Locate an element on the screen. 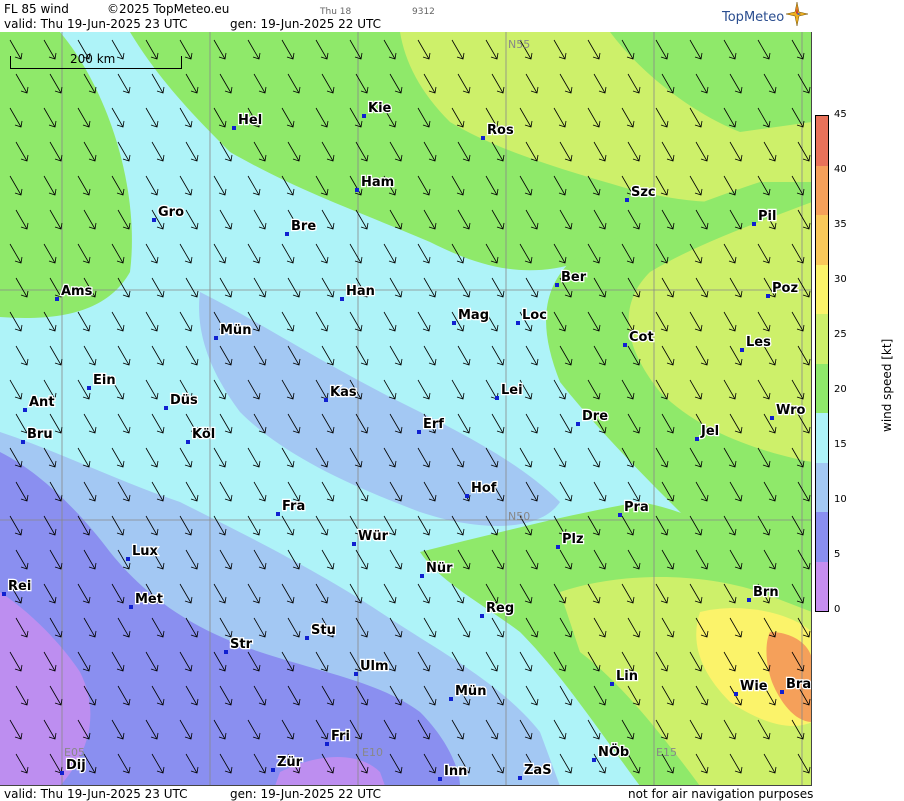 The width and height of the screenshot is (904, 801). city-label: Szc is located at coordinates (643, 192).